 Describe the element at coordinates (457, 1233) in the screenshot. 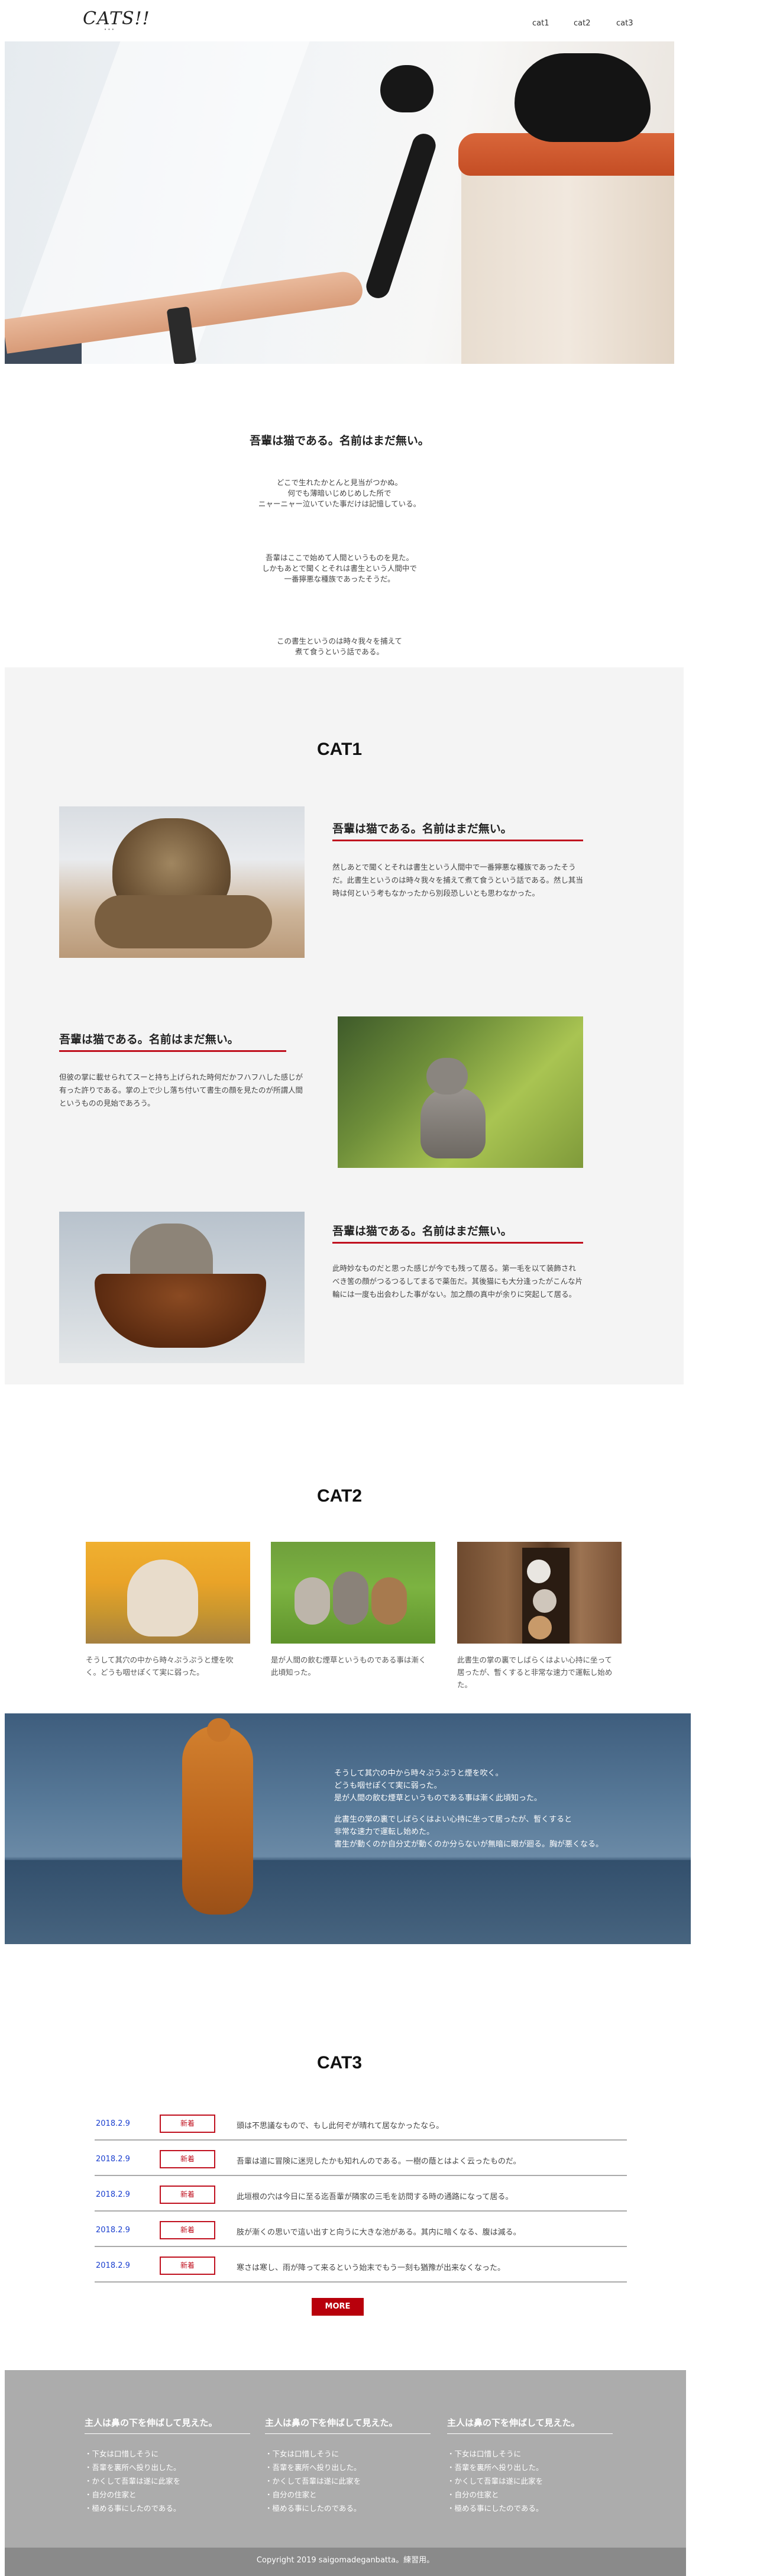

I see `cat1-item-3-title: 吾輩は猫である。名前はまだ無い。` at that location.